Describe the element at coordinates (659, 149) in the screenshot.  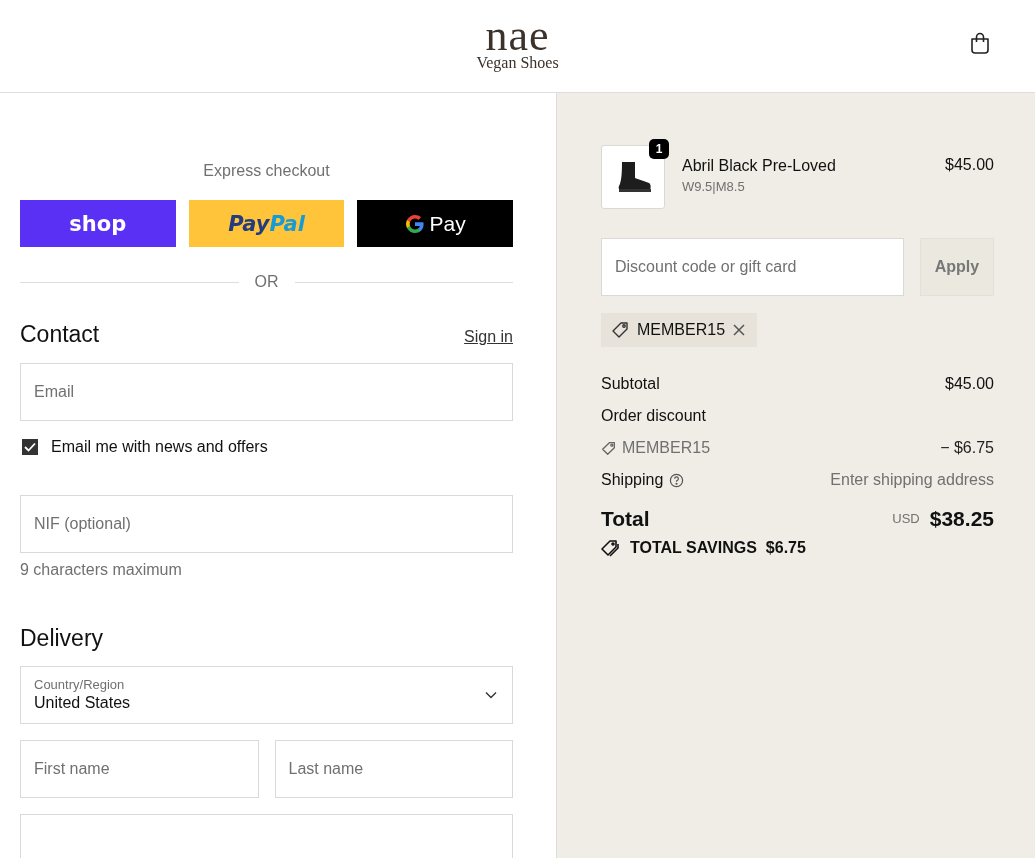
I see `quantity-badge: 1` at that location.